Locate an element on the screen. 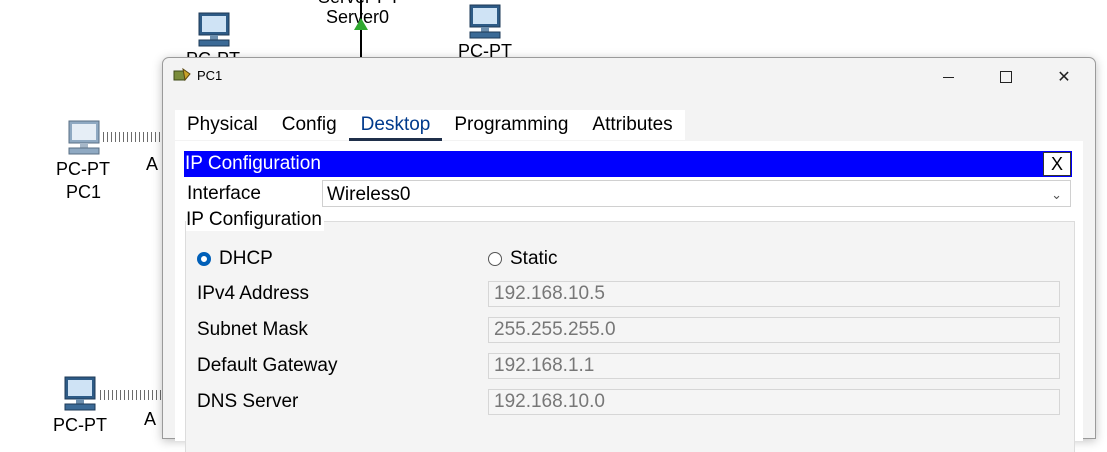  subnet-mask-field: 255.255.255.0 is located at coordinates (774, 330).